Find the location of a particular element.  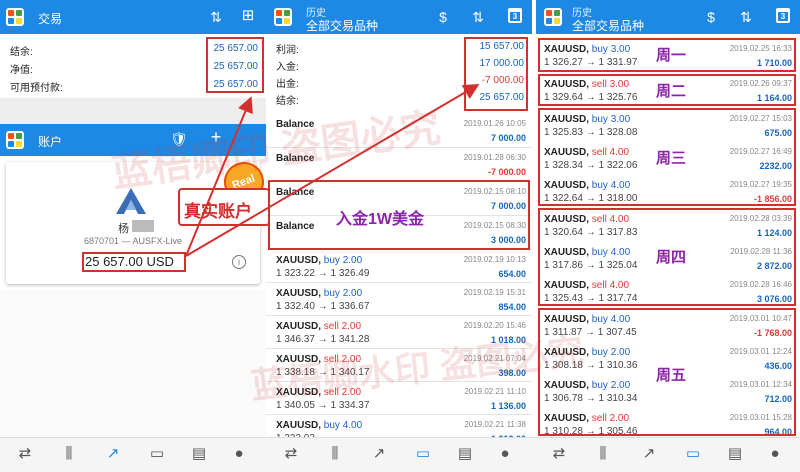

news-icon: ▤ is located at coordinates (199, 454).